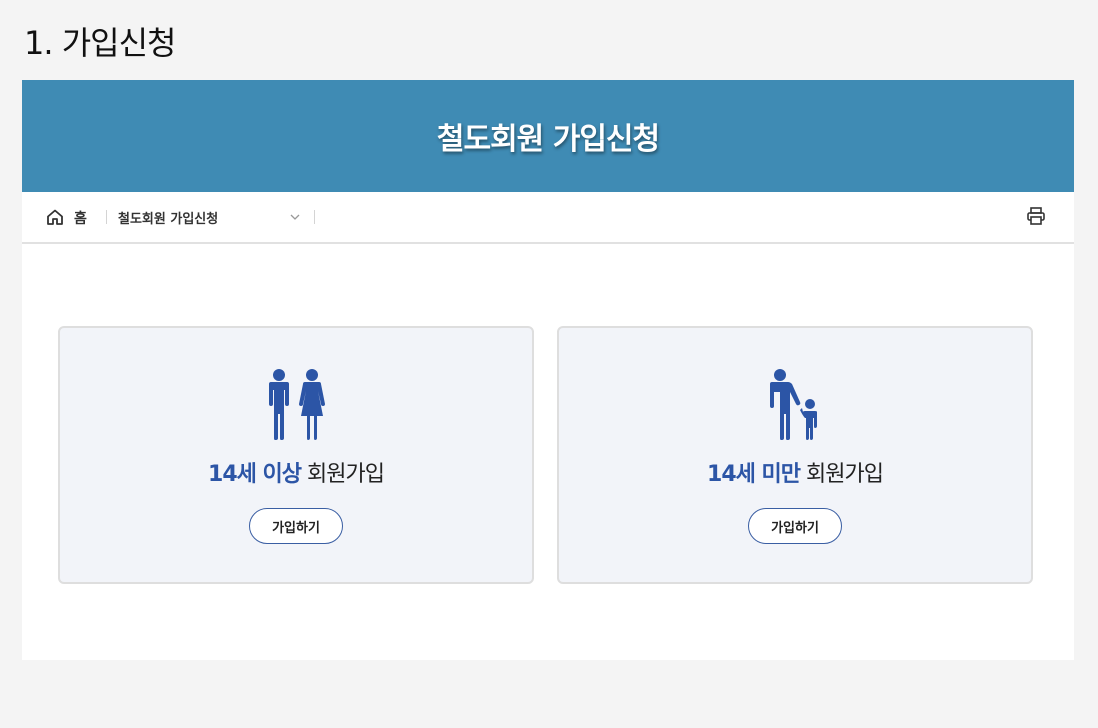 The height and width of the screenshot is (728, 1098). I want to click on breadcrumb-current-select: 철도회원 가입신청, so click(216, 217).